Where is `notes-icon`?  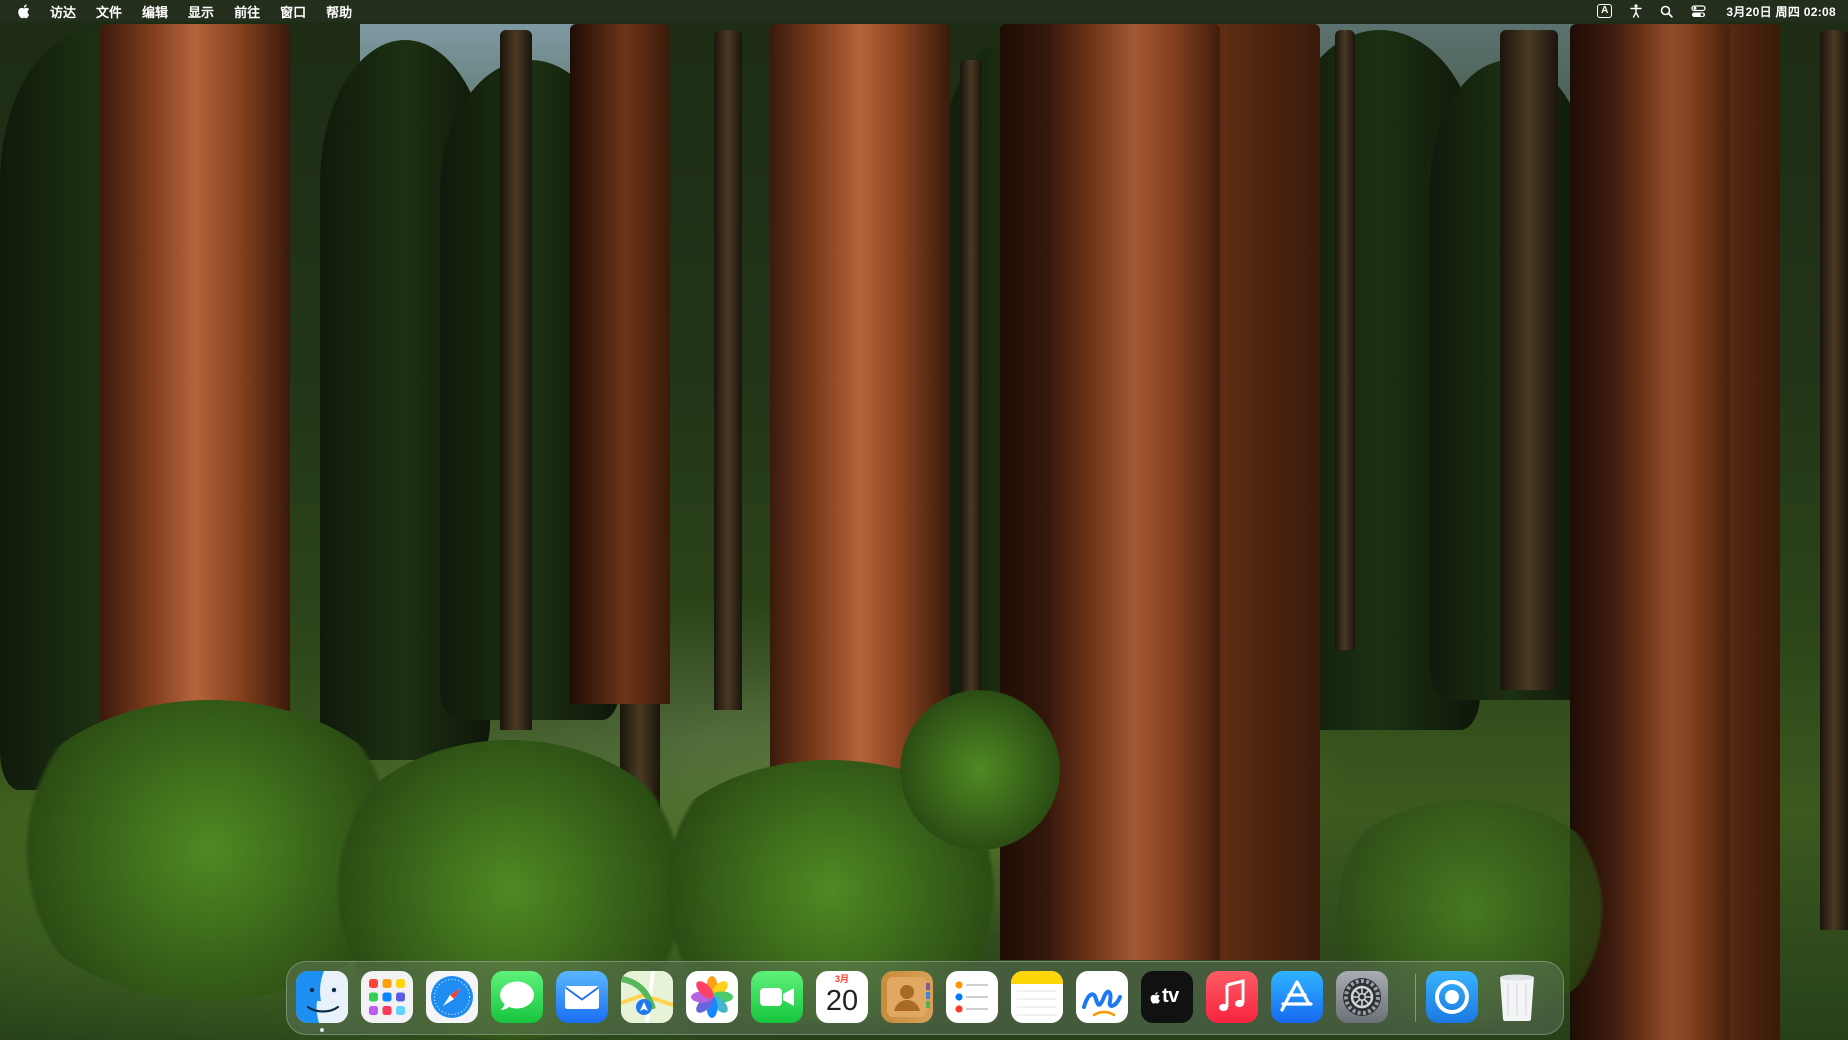
notes-icon is located at coordinates (1037, 997).